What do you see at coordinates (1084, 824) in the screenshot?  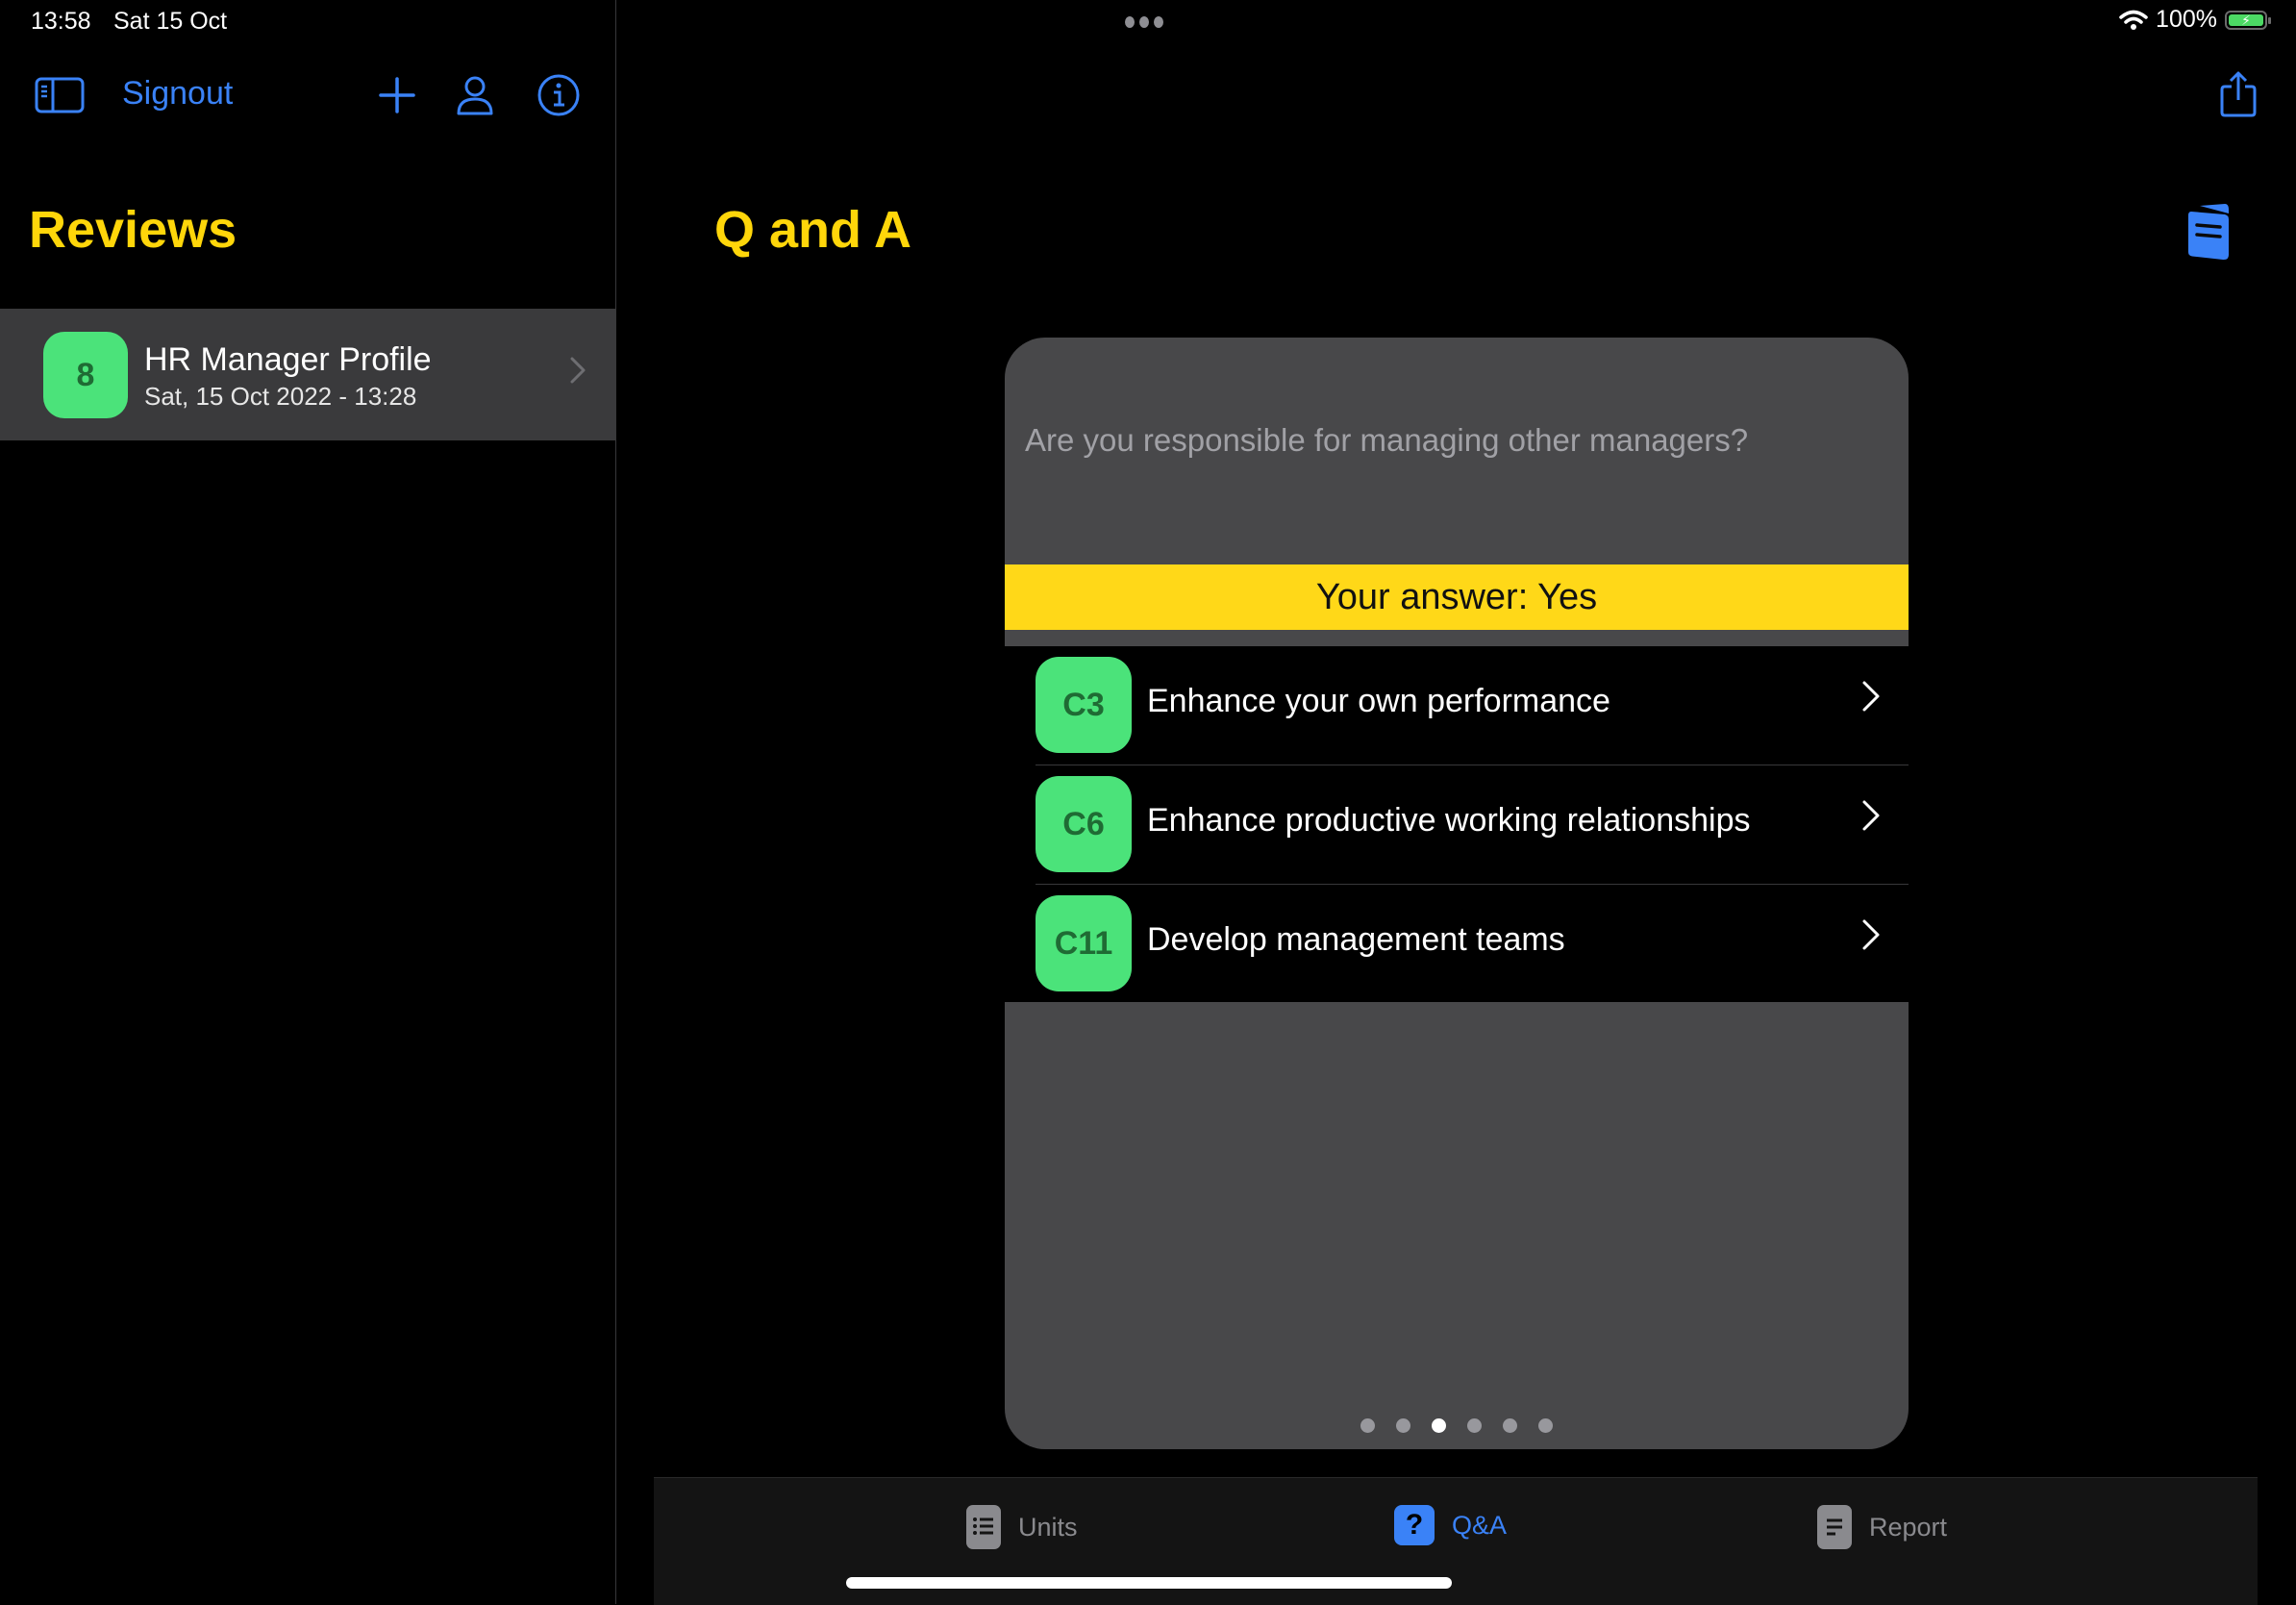 I see `unit-code-badge: C6` at bounding box center [1084, 824].